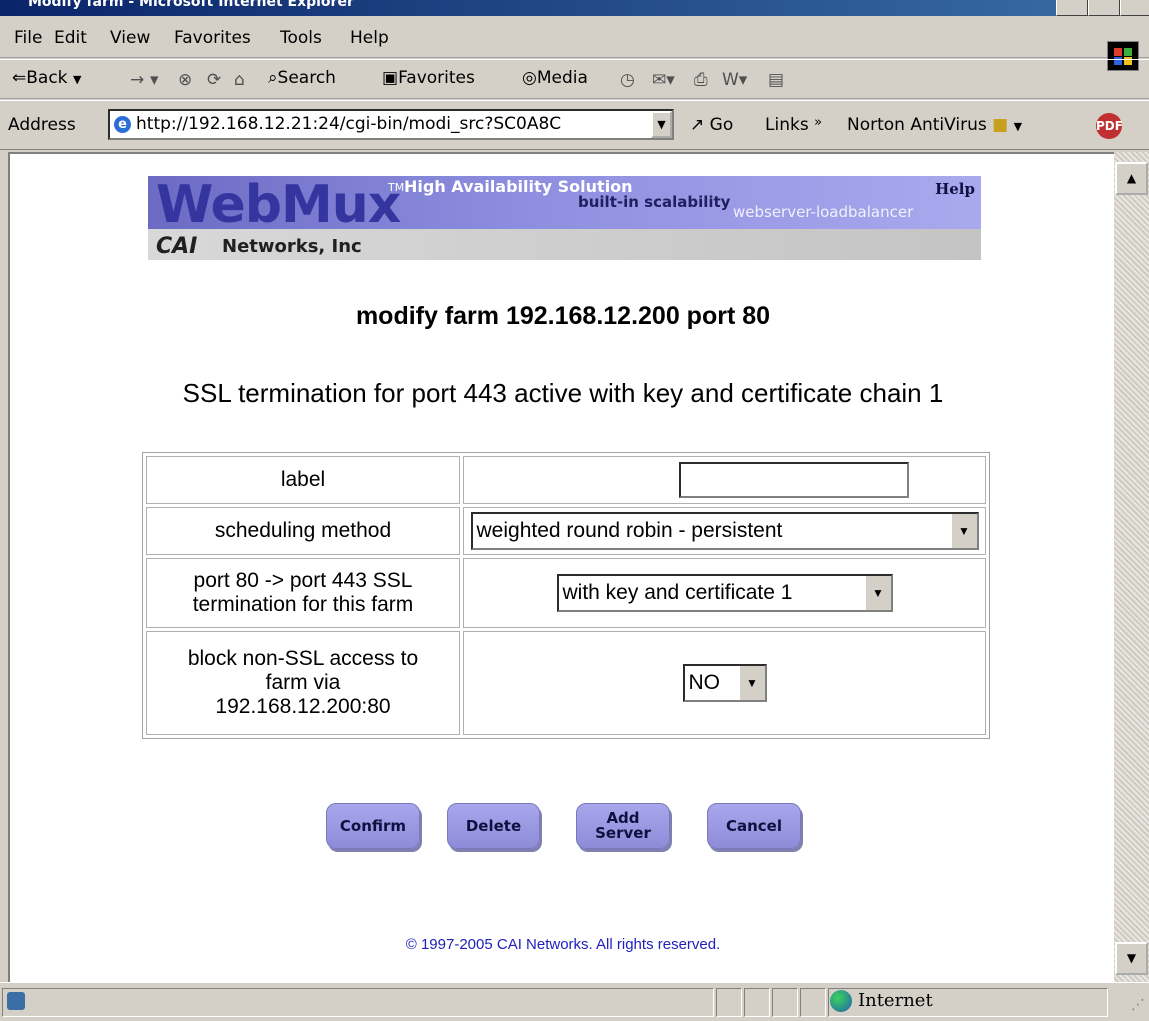 The height and width of the screenshot is (1021, 1149). I want to click on confirm-button: Confirm, so click(373, 826).